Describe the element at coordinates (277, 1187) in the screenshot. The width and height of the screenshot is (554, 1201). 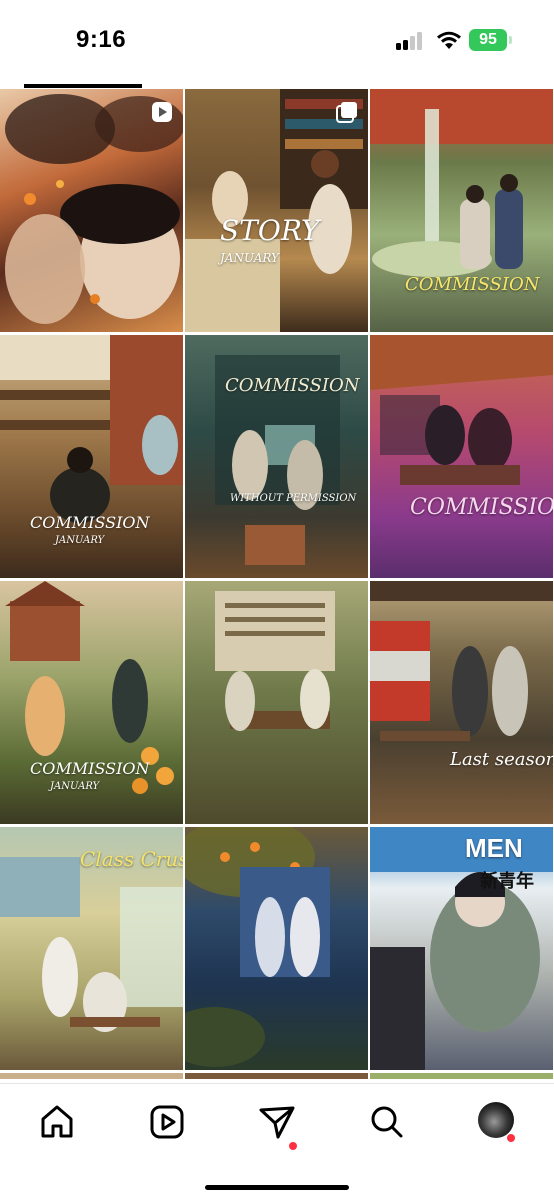
I see `home-indicator` at that location.